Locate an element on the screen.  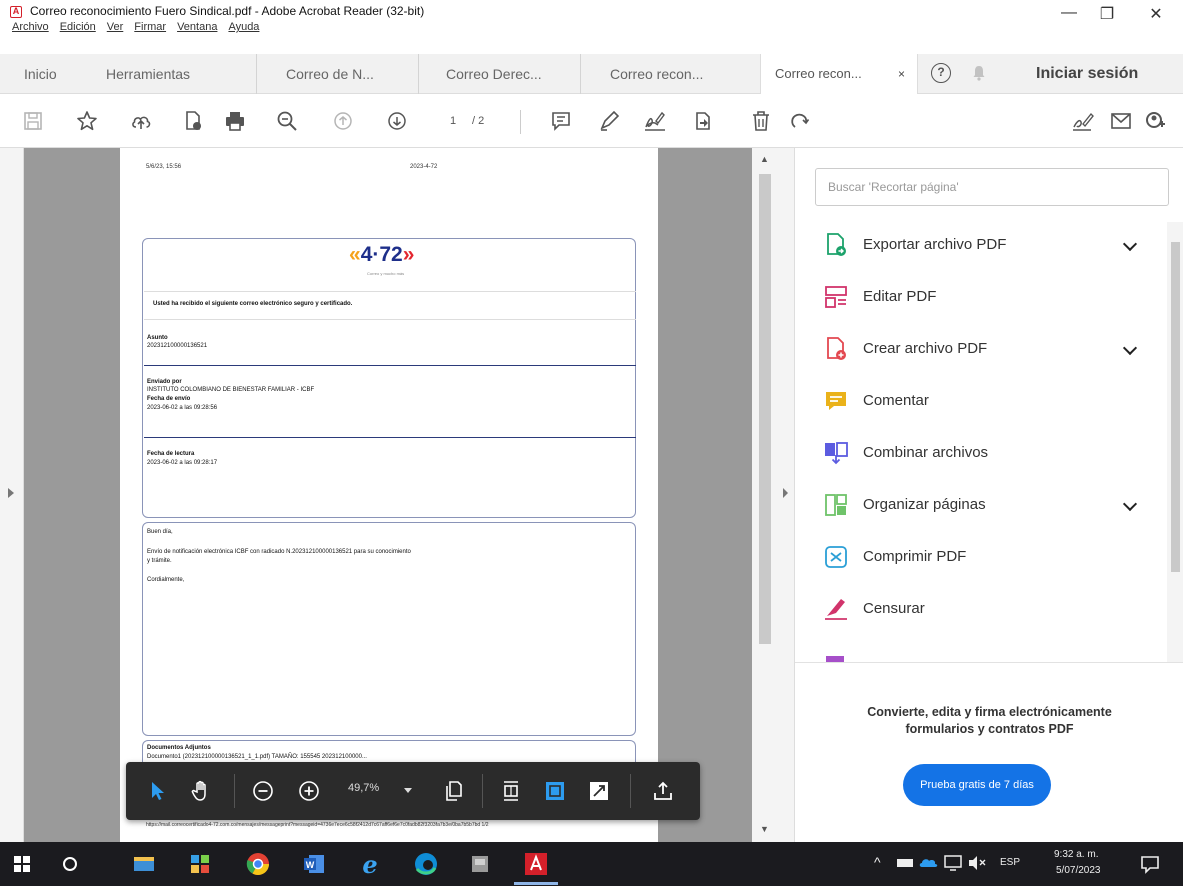
notifications-icon is located at coordinates (1150, 864).